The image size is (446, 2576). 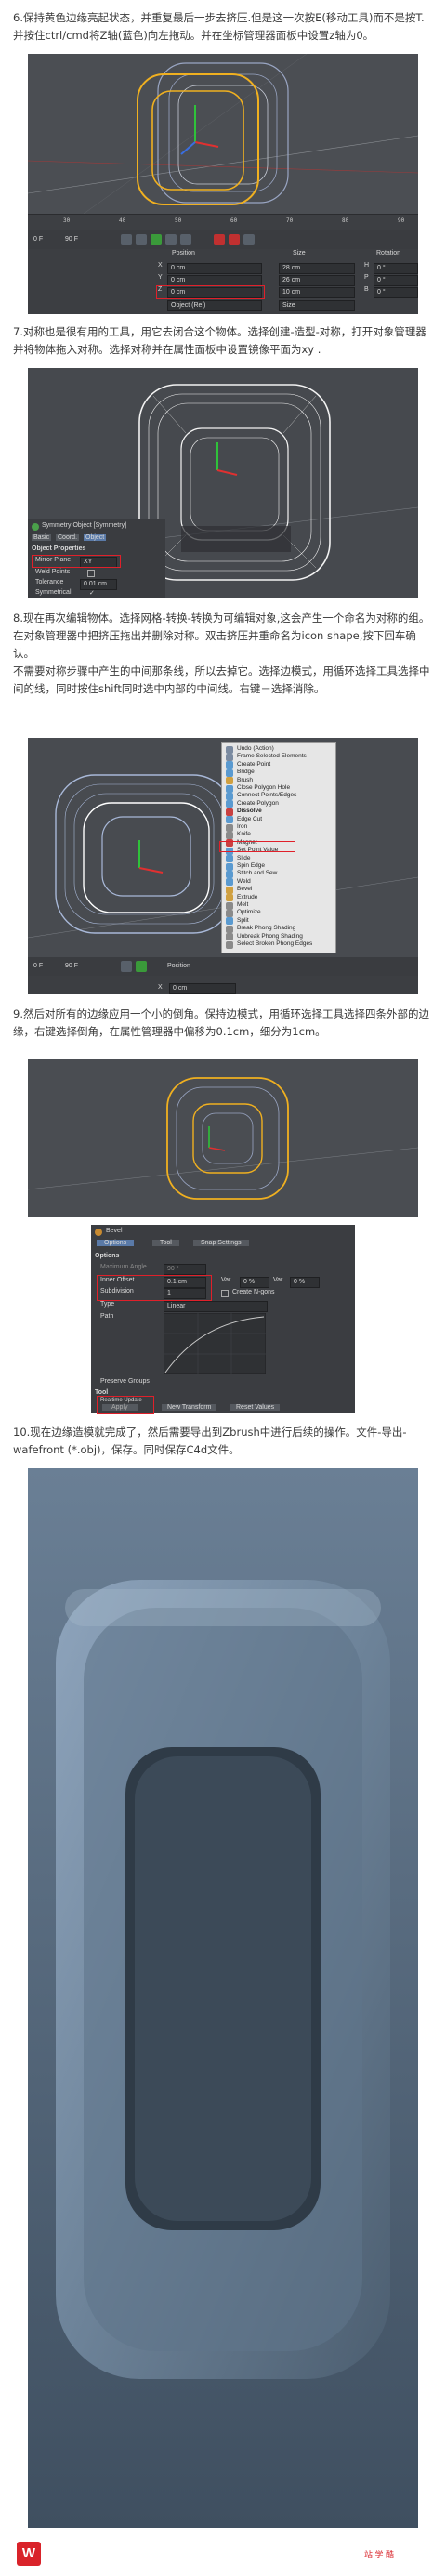 I want to click on menu-item-dissolve: Dissolve, so click(x=250, y=811).